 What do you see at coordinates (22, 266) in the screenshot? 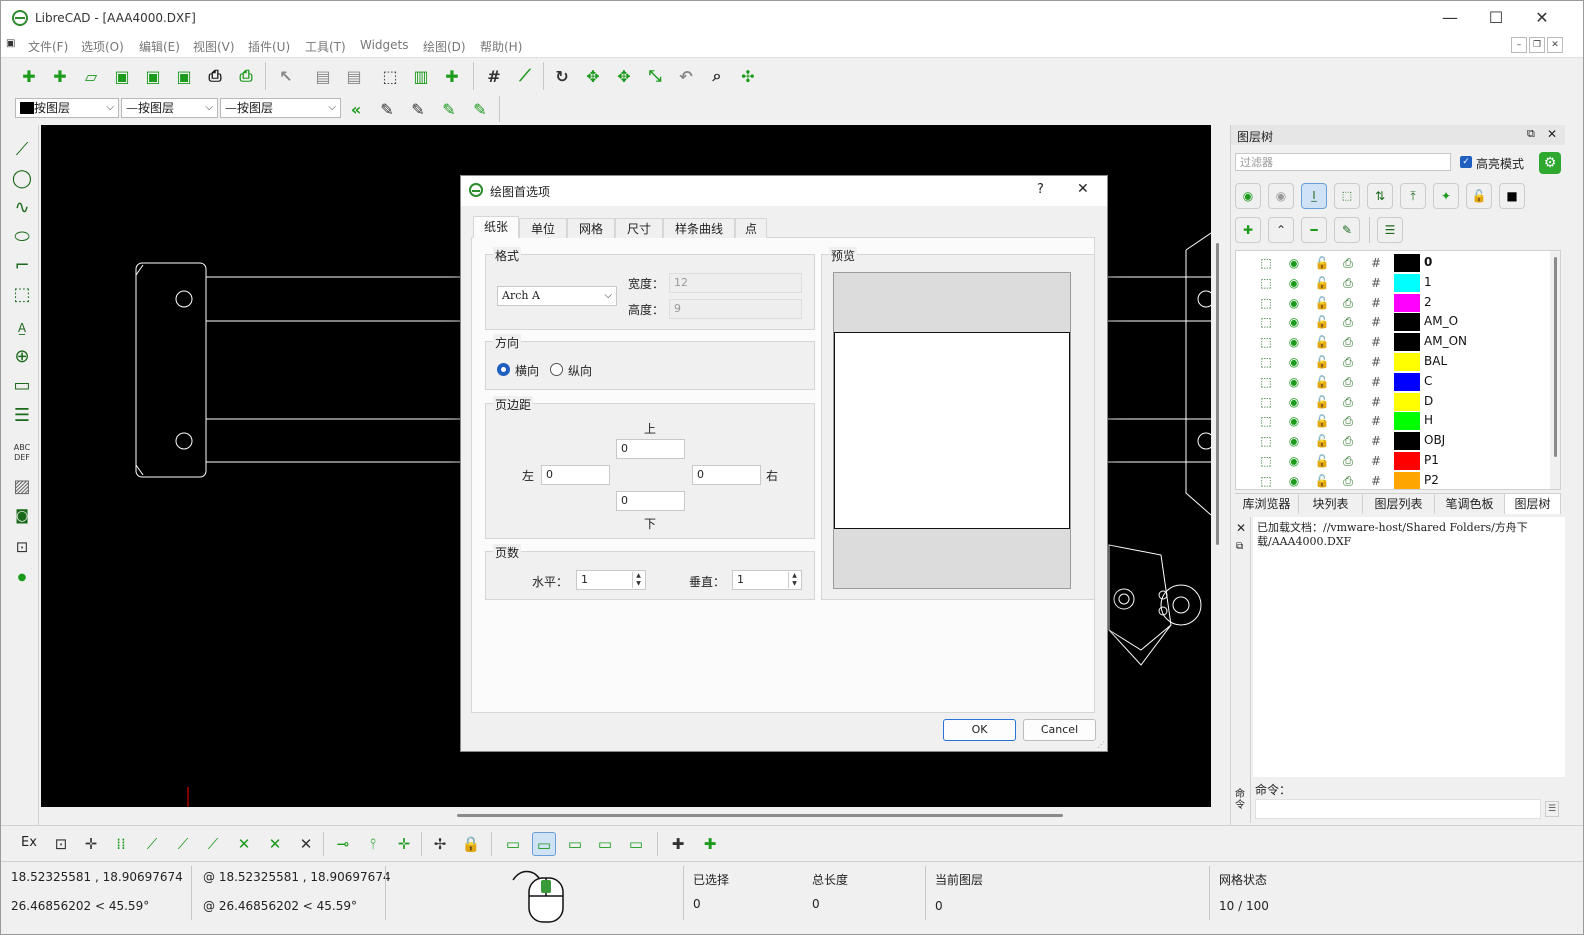
I see `polyline-tool-icon: ⌐` at bounding box center [22, 266].